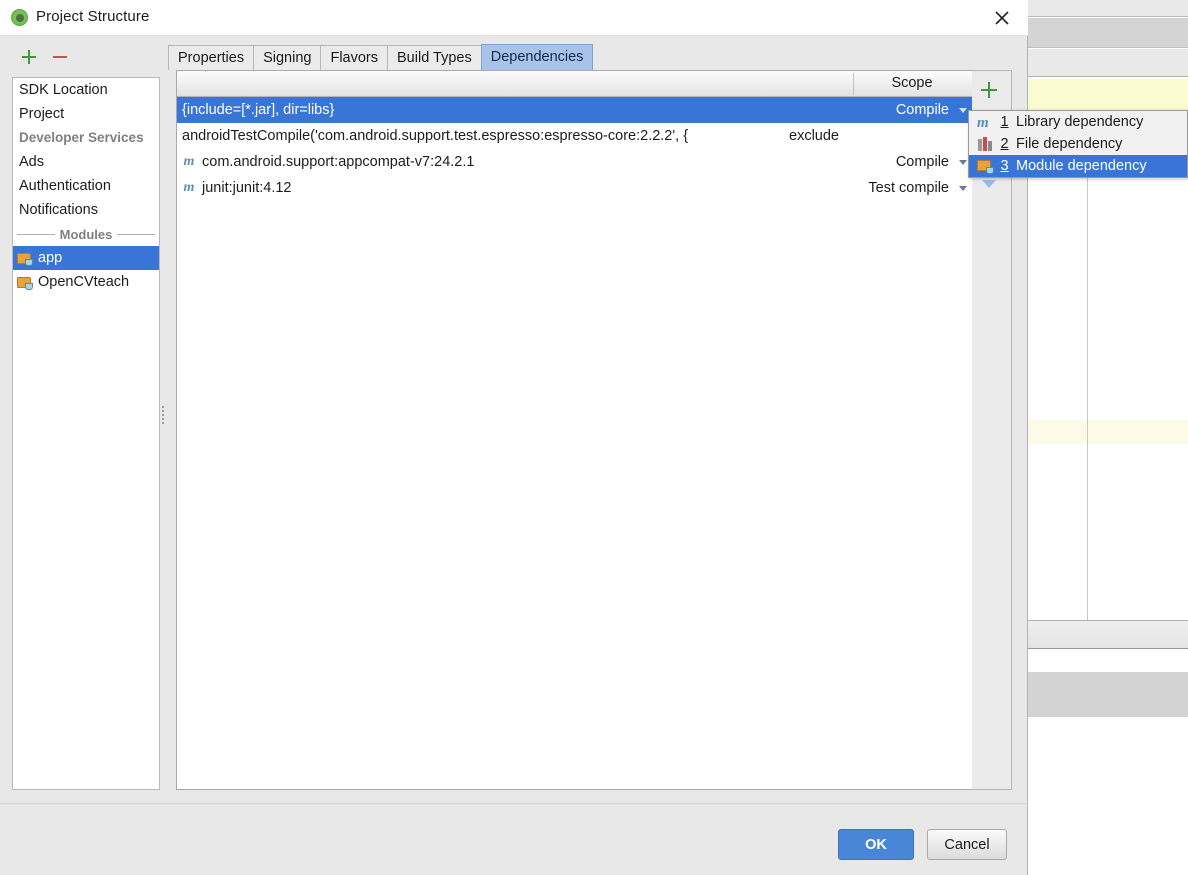 This screenshot has height=875, width=1188. I want to click on column-header-scope: Scope, so click(912, 83).